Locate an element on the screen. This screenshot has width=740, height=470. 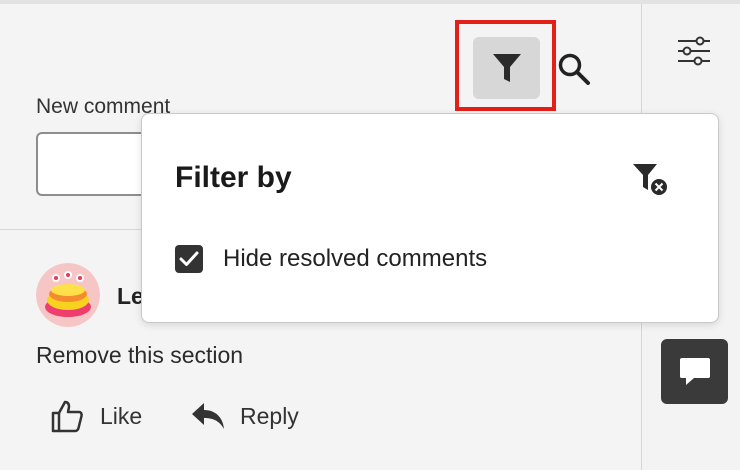
comment-bubble-icon is located at coordinates (694, 371).